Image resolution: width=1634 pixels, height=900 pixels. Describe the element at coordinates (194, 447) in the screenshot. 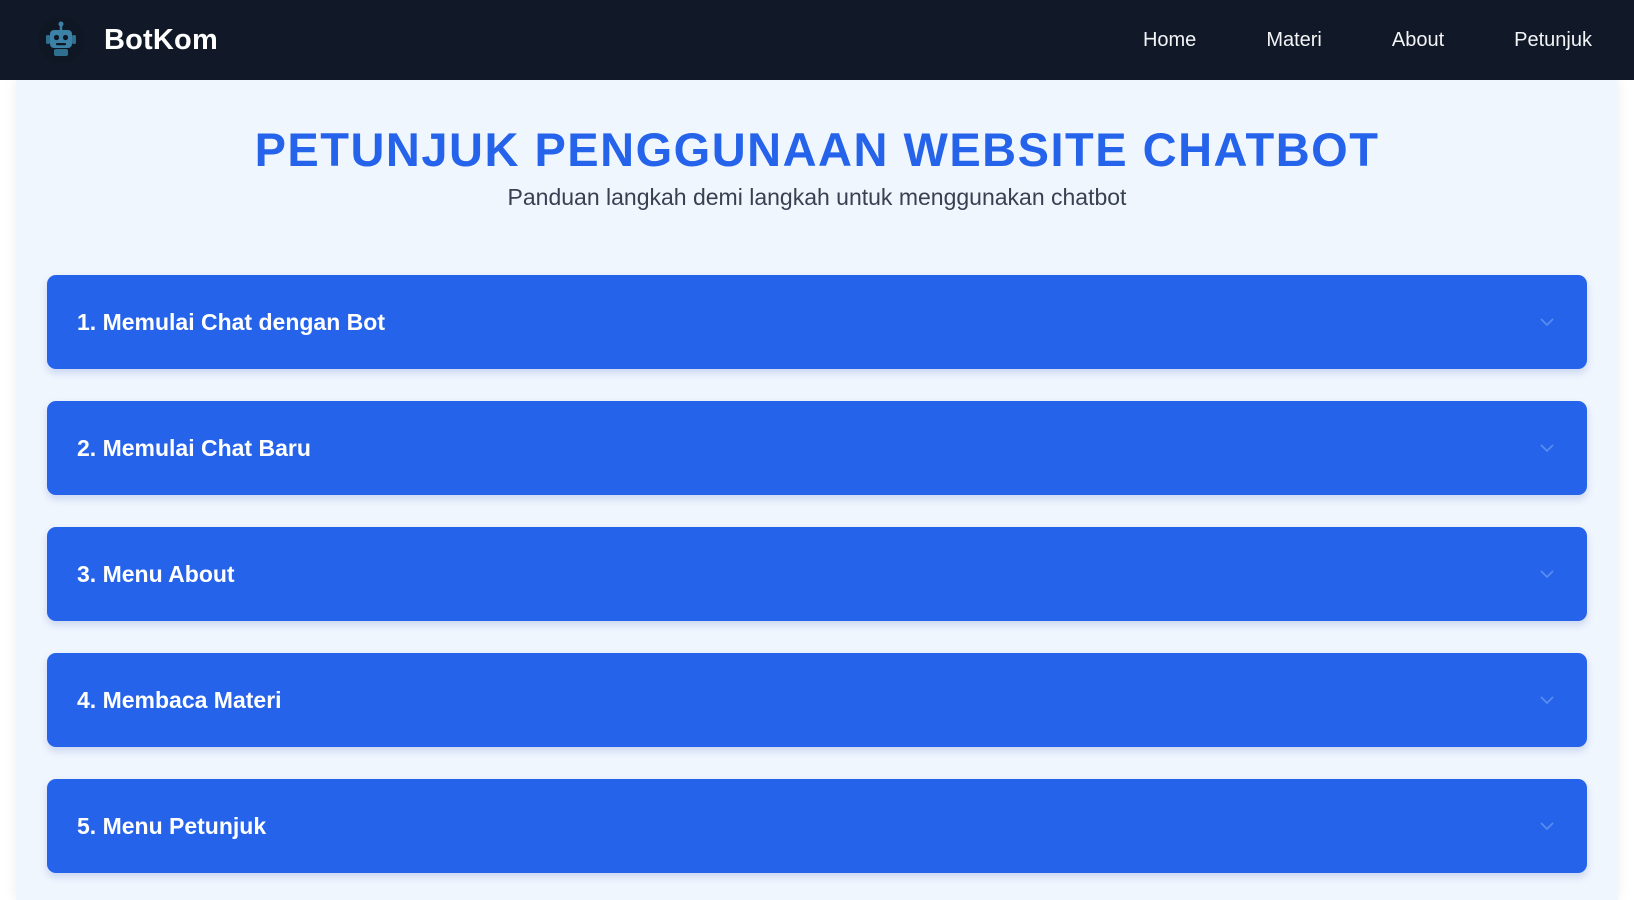

I see `accordion-label: 2. Memulai Chat Baru` at that location.